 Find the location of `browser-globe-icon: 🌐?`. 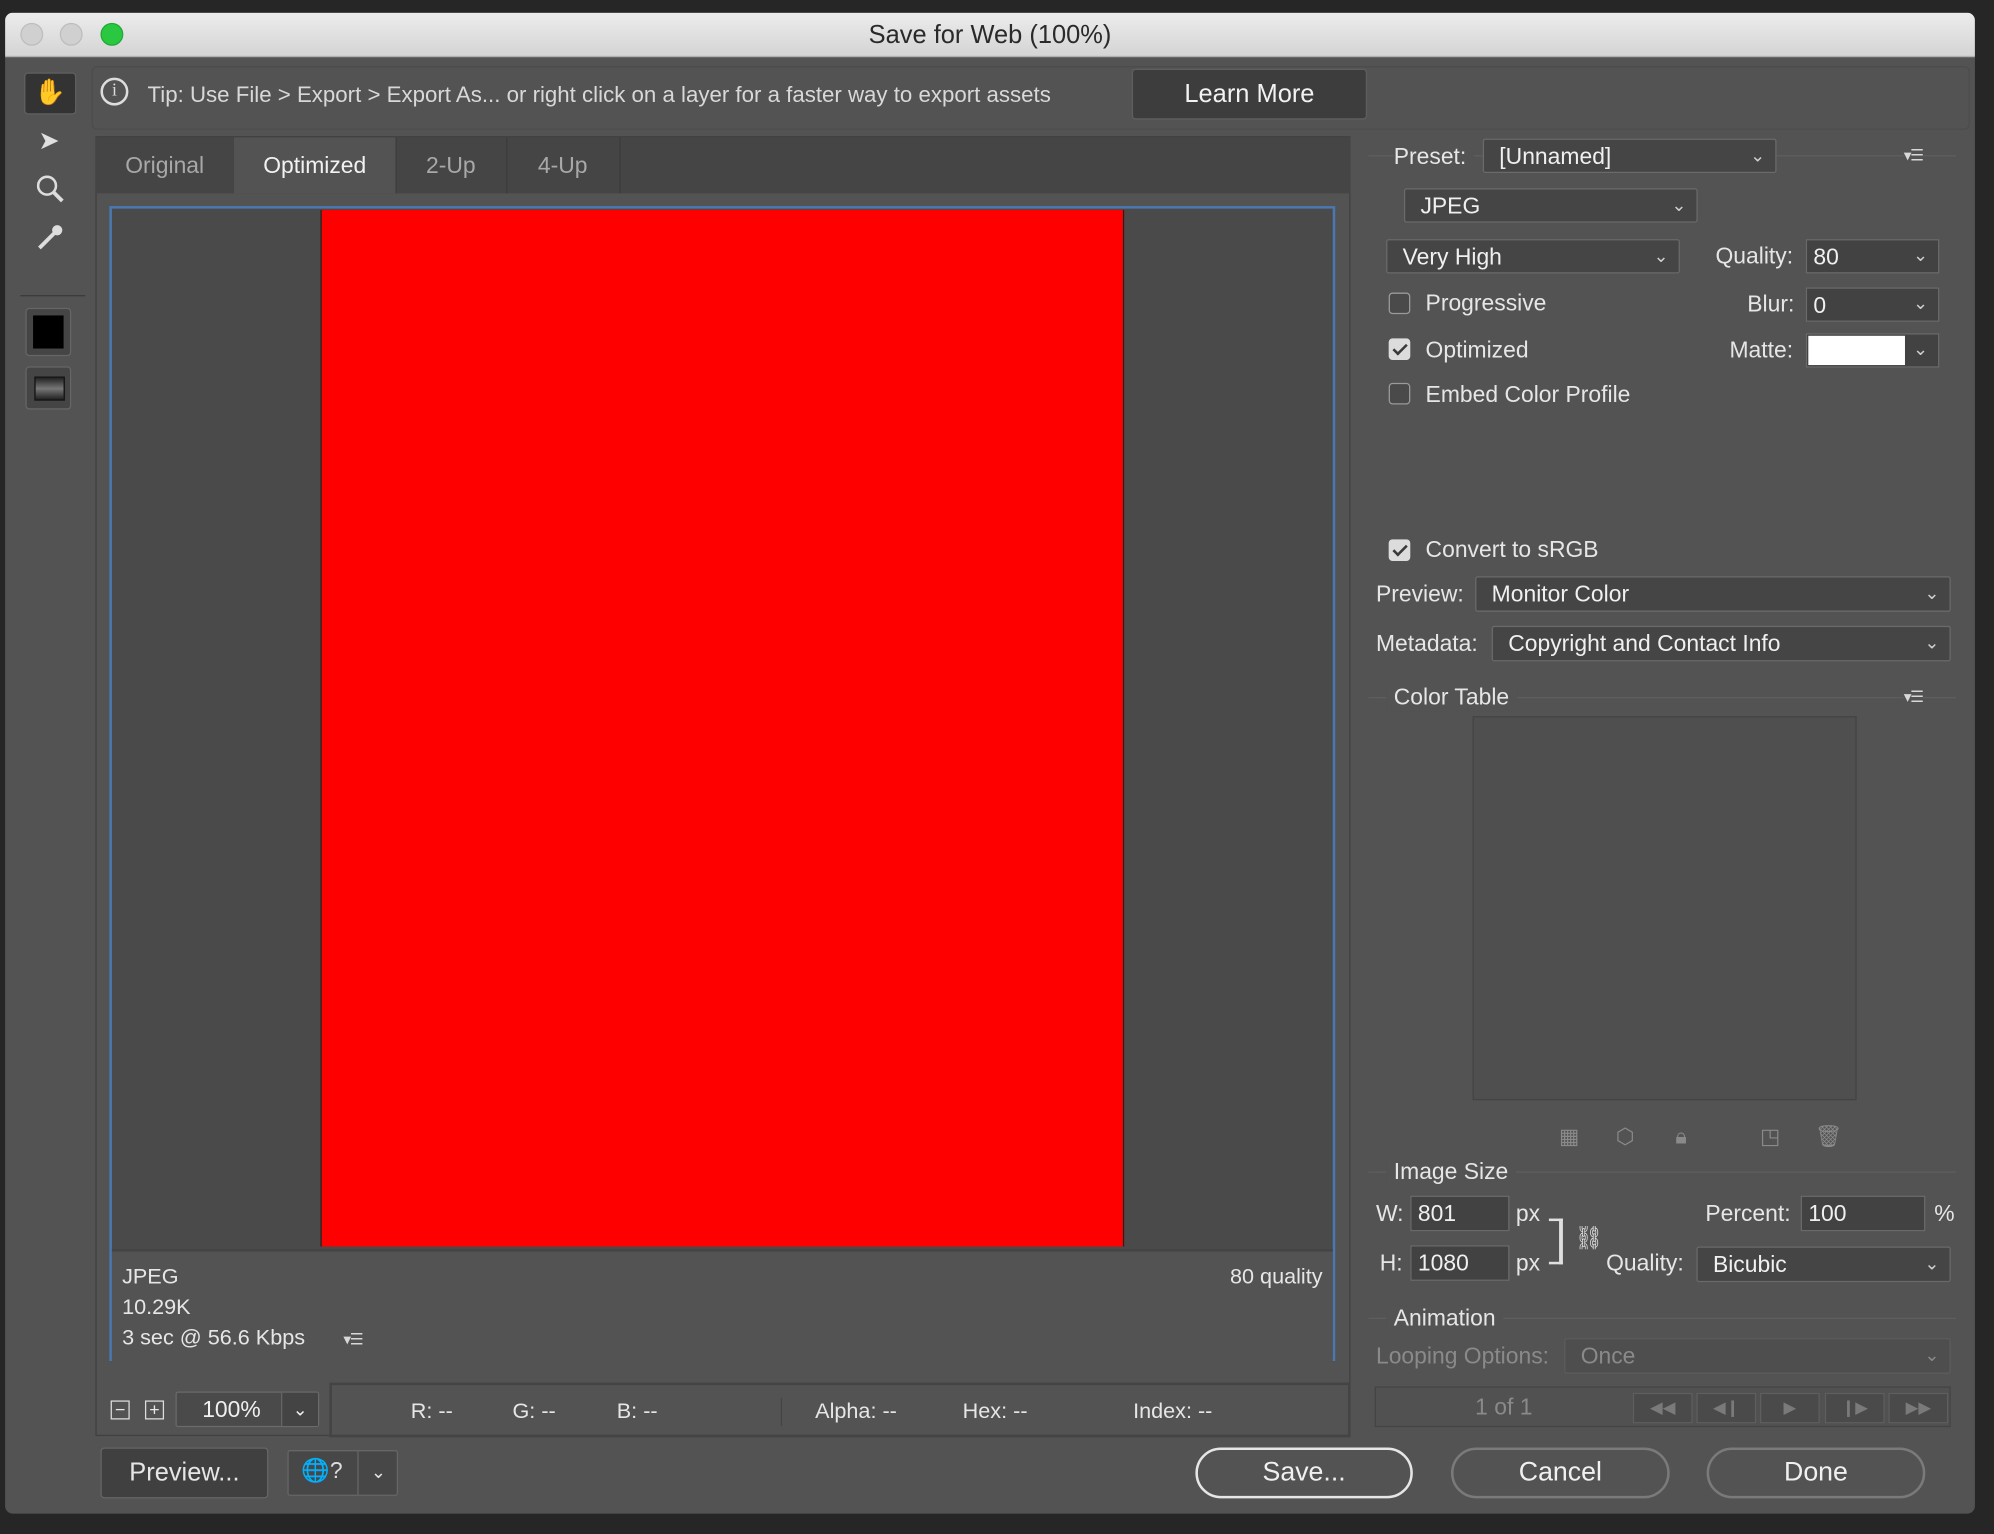

browser-globe-icon: 🌐? is located at coordinates (322, 1470).